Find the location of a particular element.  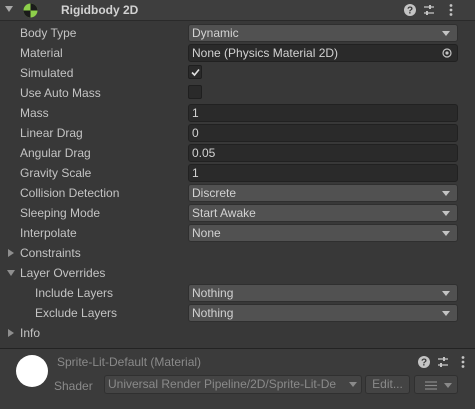

constraints-foldout: Constraints is located at coordinates (237, 253).